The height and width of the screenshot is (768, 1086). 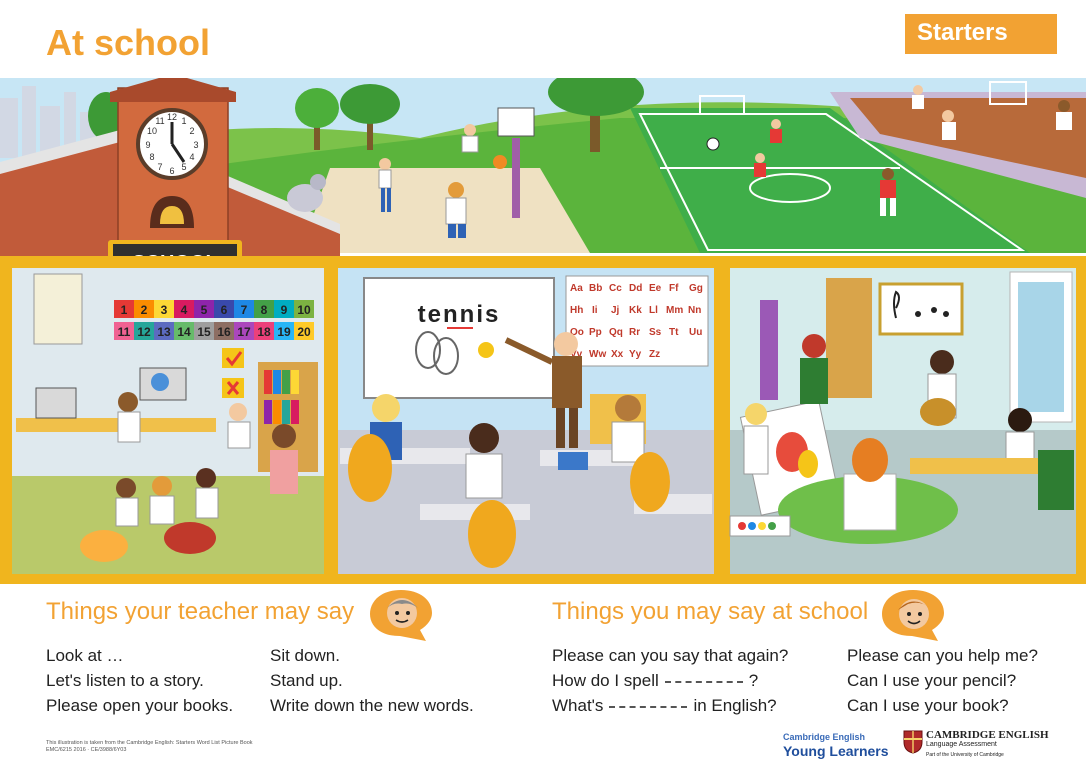 What do you see at coordinates (696, 288) in the screenshot?
I see `alphabet-card: Gg` at bounding box center [696, 288].